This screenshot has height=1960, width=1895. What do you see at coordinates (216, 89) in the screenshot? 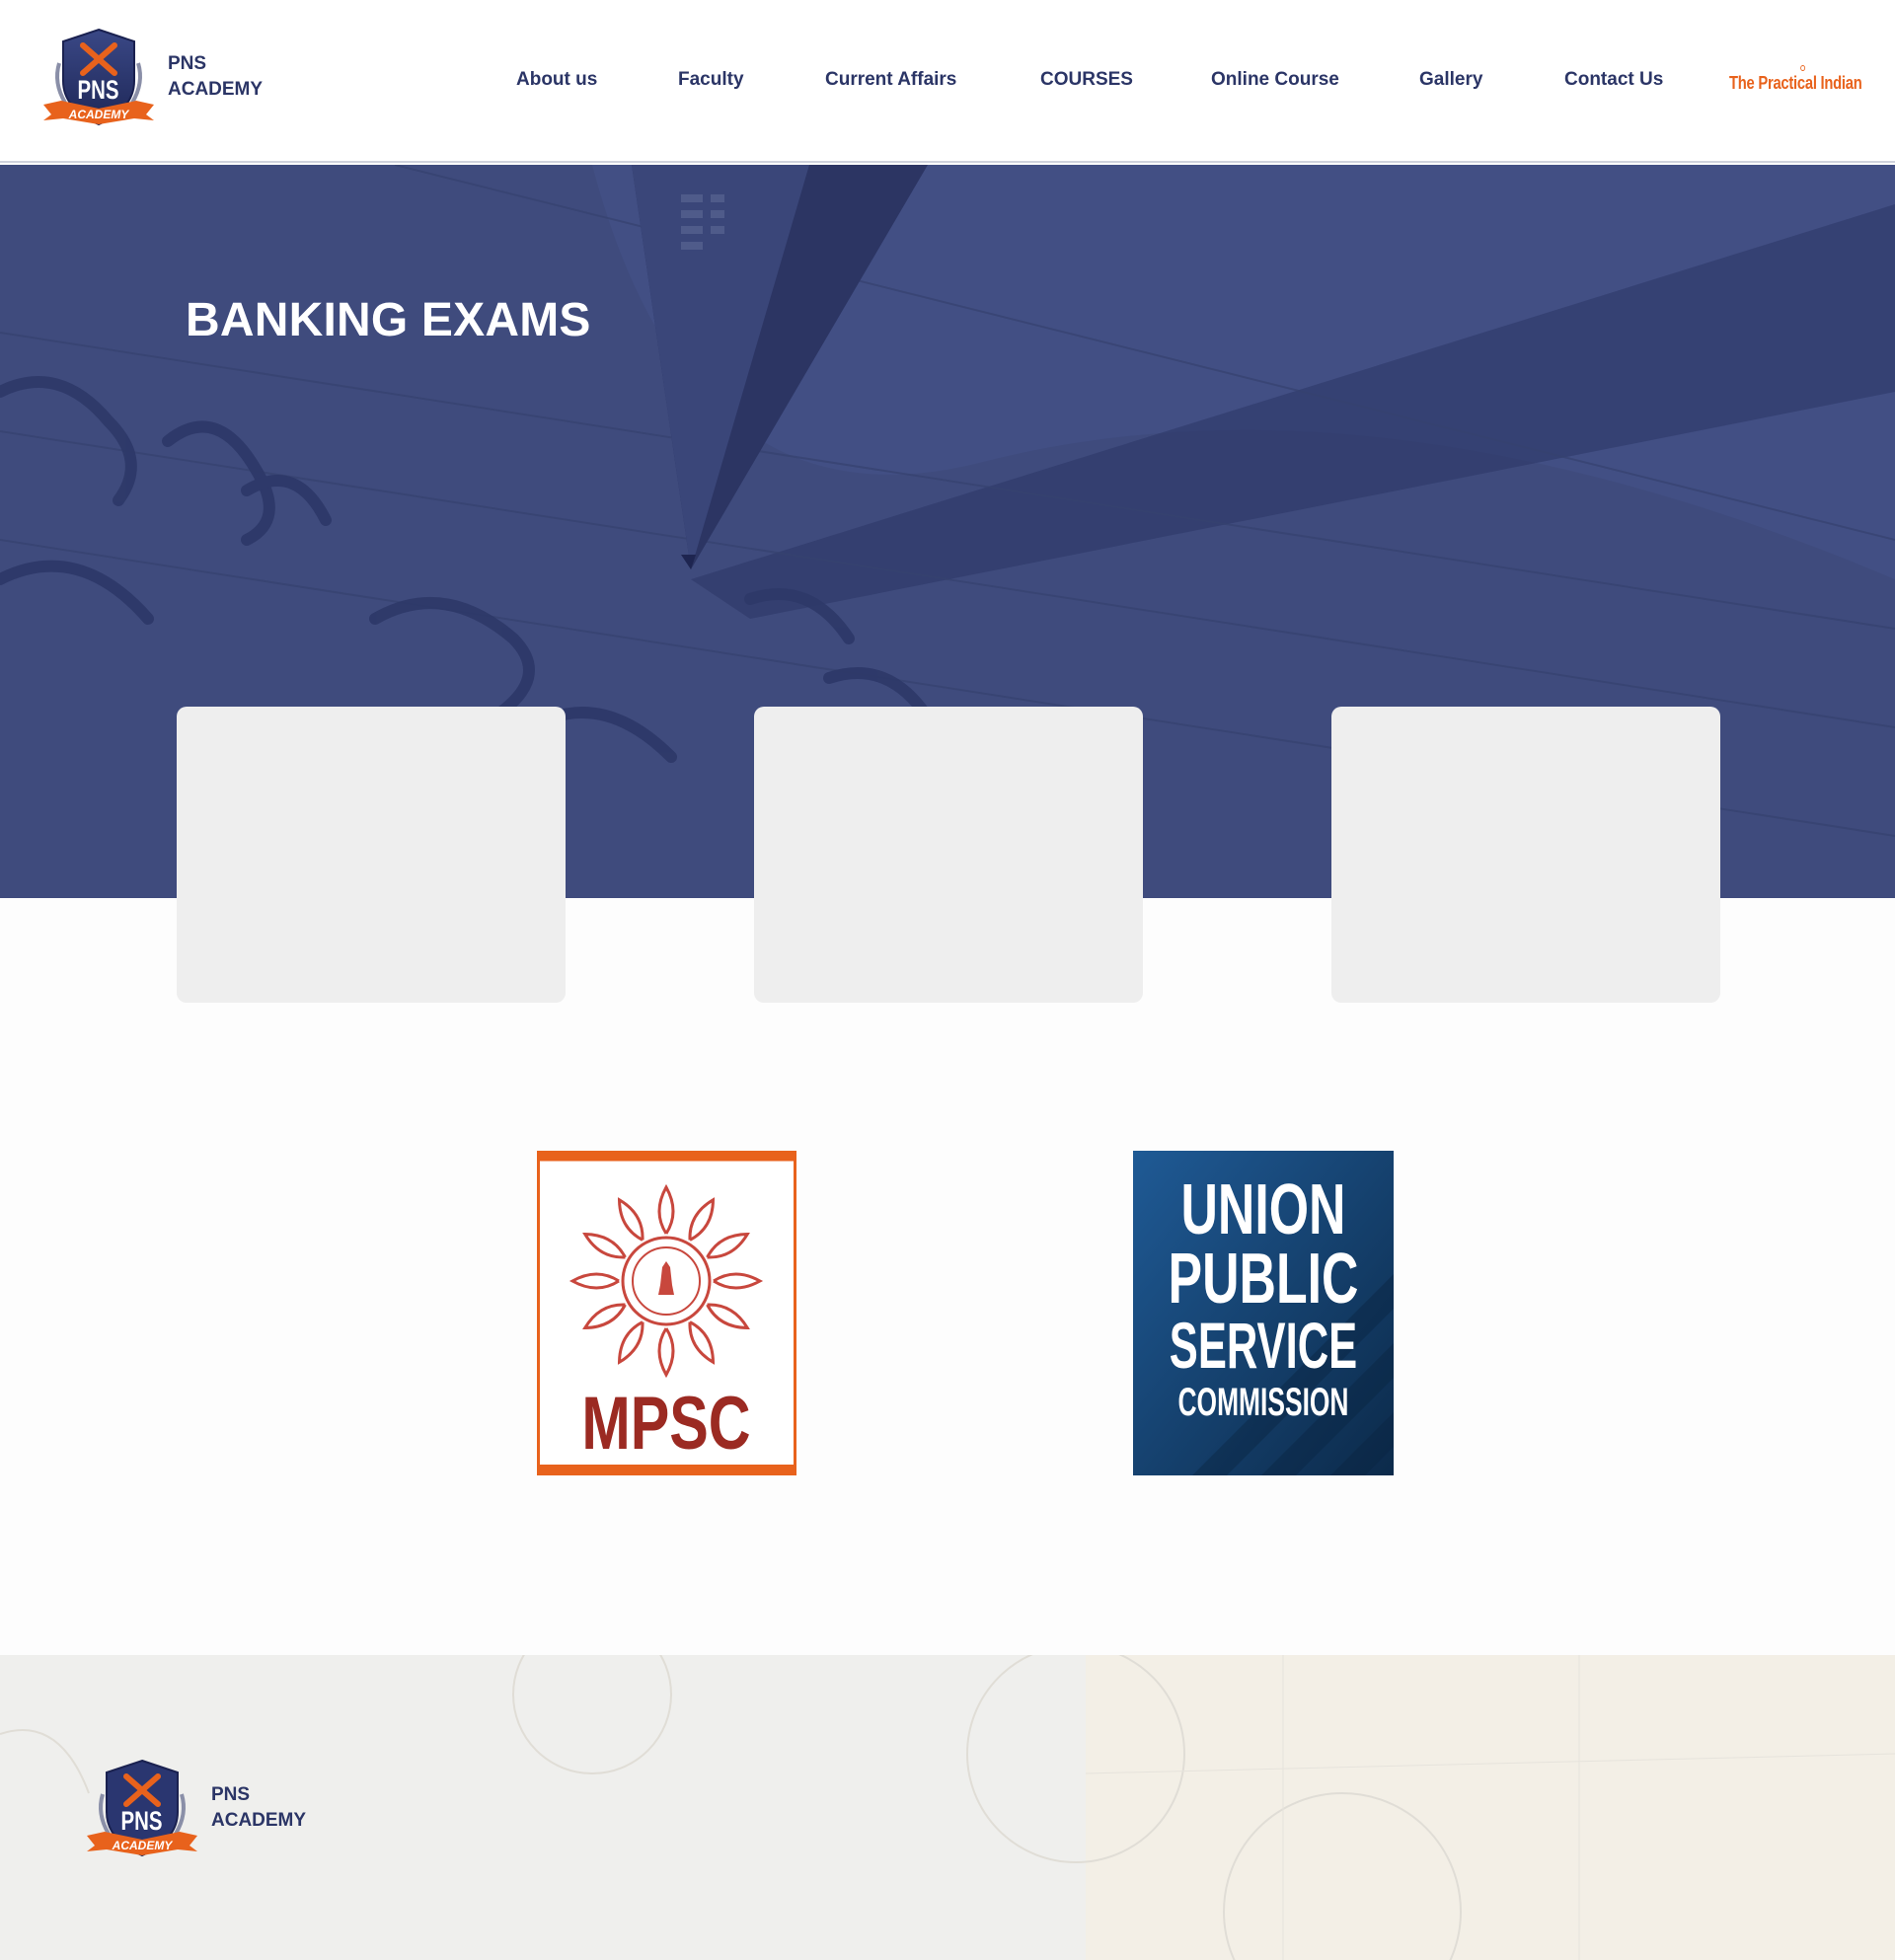
I see `brand-line-2: ACADEMY` at bounding box center [216, 89].